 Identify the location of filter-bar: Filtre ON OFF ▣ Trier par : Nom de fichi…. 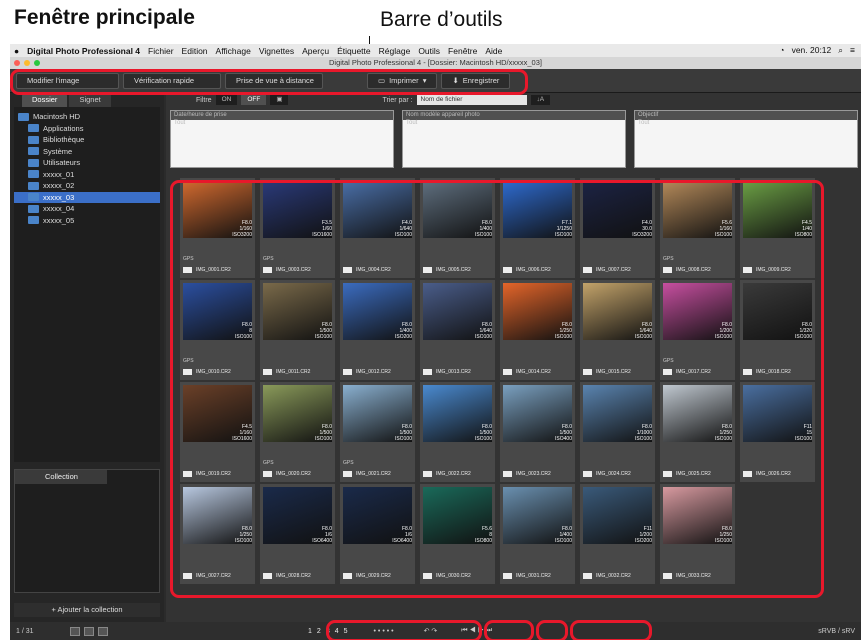
(513, 100).